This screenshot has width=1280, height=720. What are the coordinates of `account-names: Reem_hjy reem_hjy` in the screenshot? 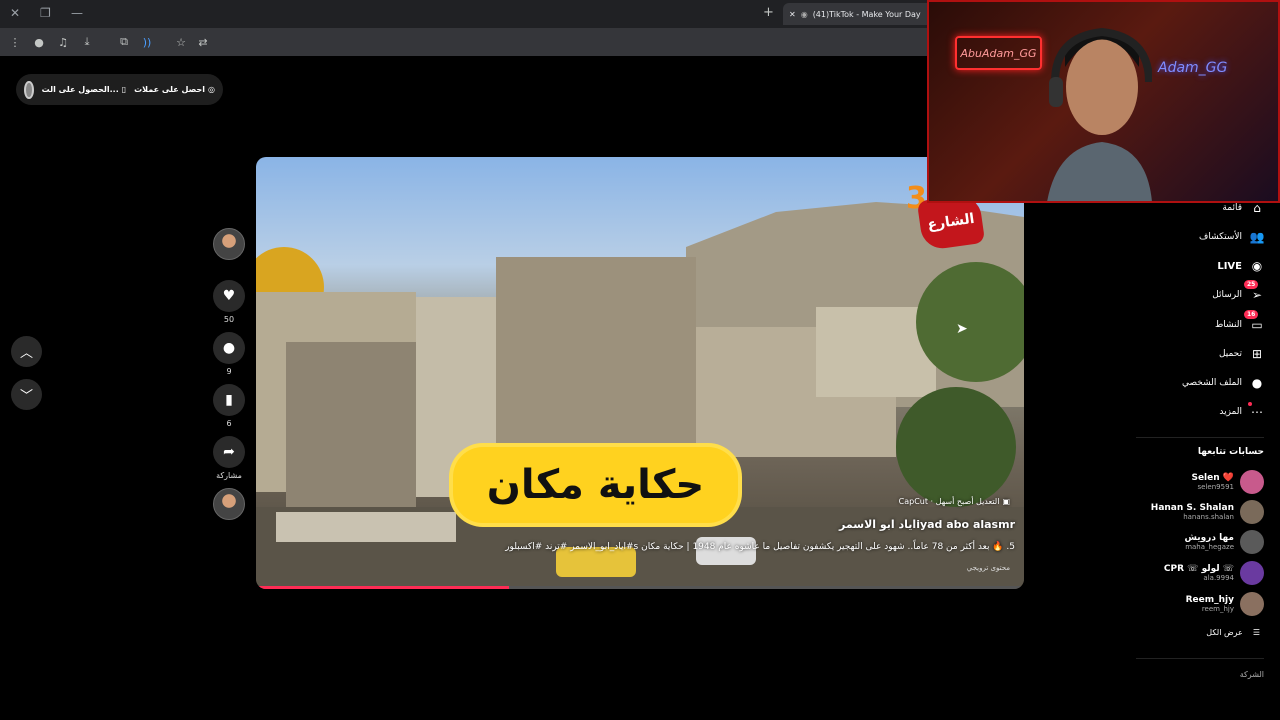 It's located at (1210, 604).